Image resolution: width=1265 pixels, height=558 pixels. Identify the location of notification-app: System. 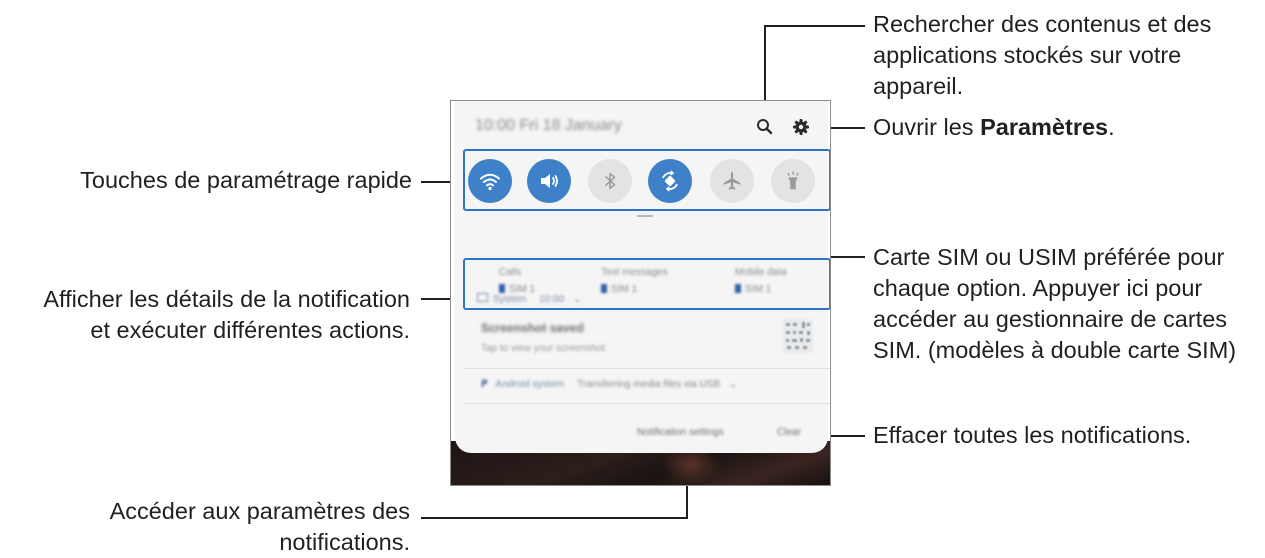
(510, 299).